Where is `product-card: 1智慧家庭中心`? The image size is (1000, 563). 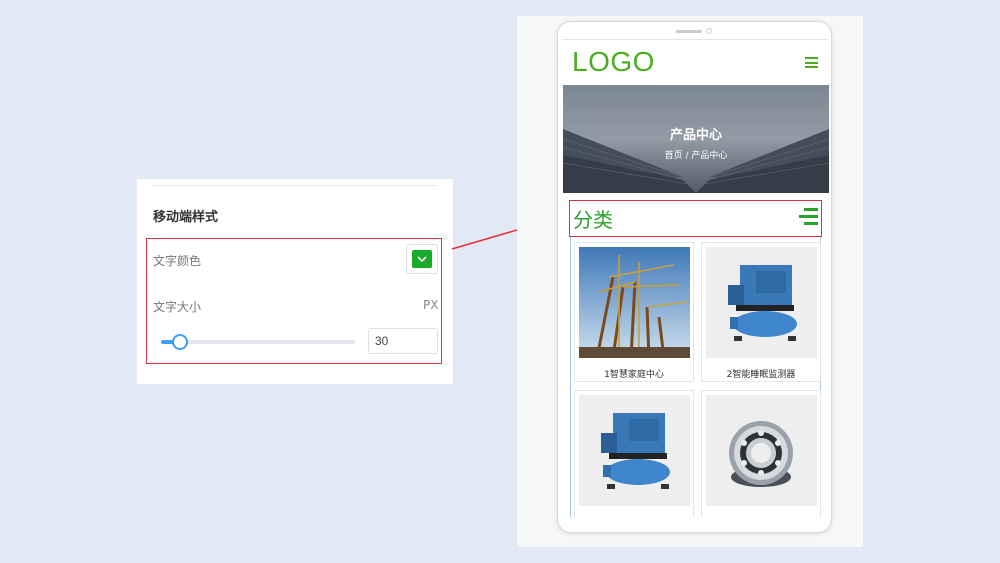 product-card: 1智慧家庭中心 is located at coordinates (634, 312).